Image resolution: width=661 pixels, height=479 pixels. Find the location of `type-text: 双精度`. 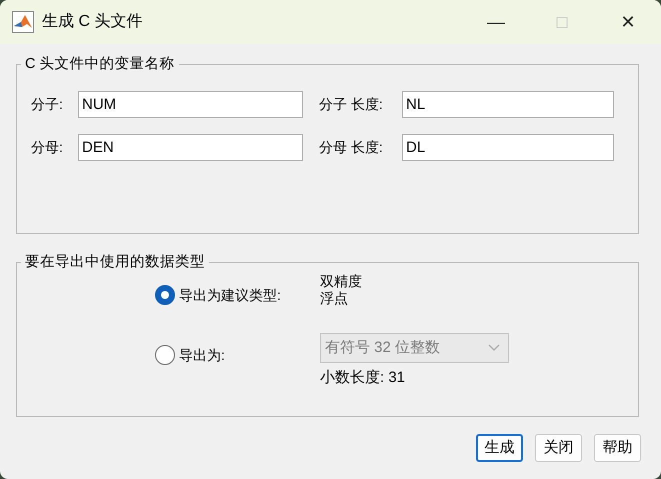

type-text: 双精度 is located at coordinates (341, 281).